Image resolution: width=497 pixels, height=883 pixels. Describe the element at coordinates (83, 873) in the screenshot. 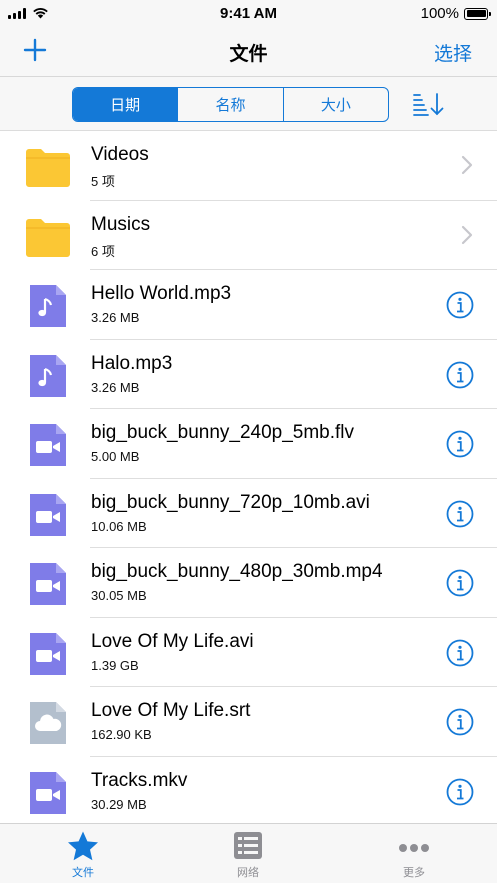

I see `tab-files-label: 文件` at that location.